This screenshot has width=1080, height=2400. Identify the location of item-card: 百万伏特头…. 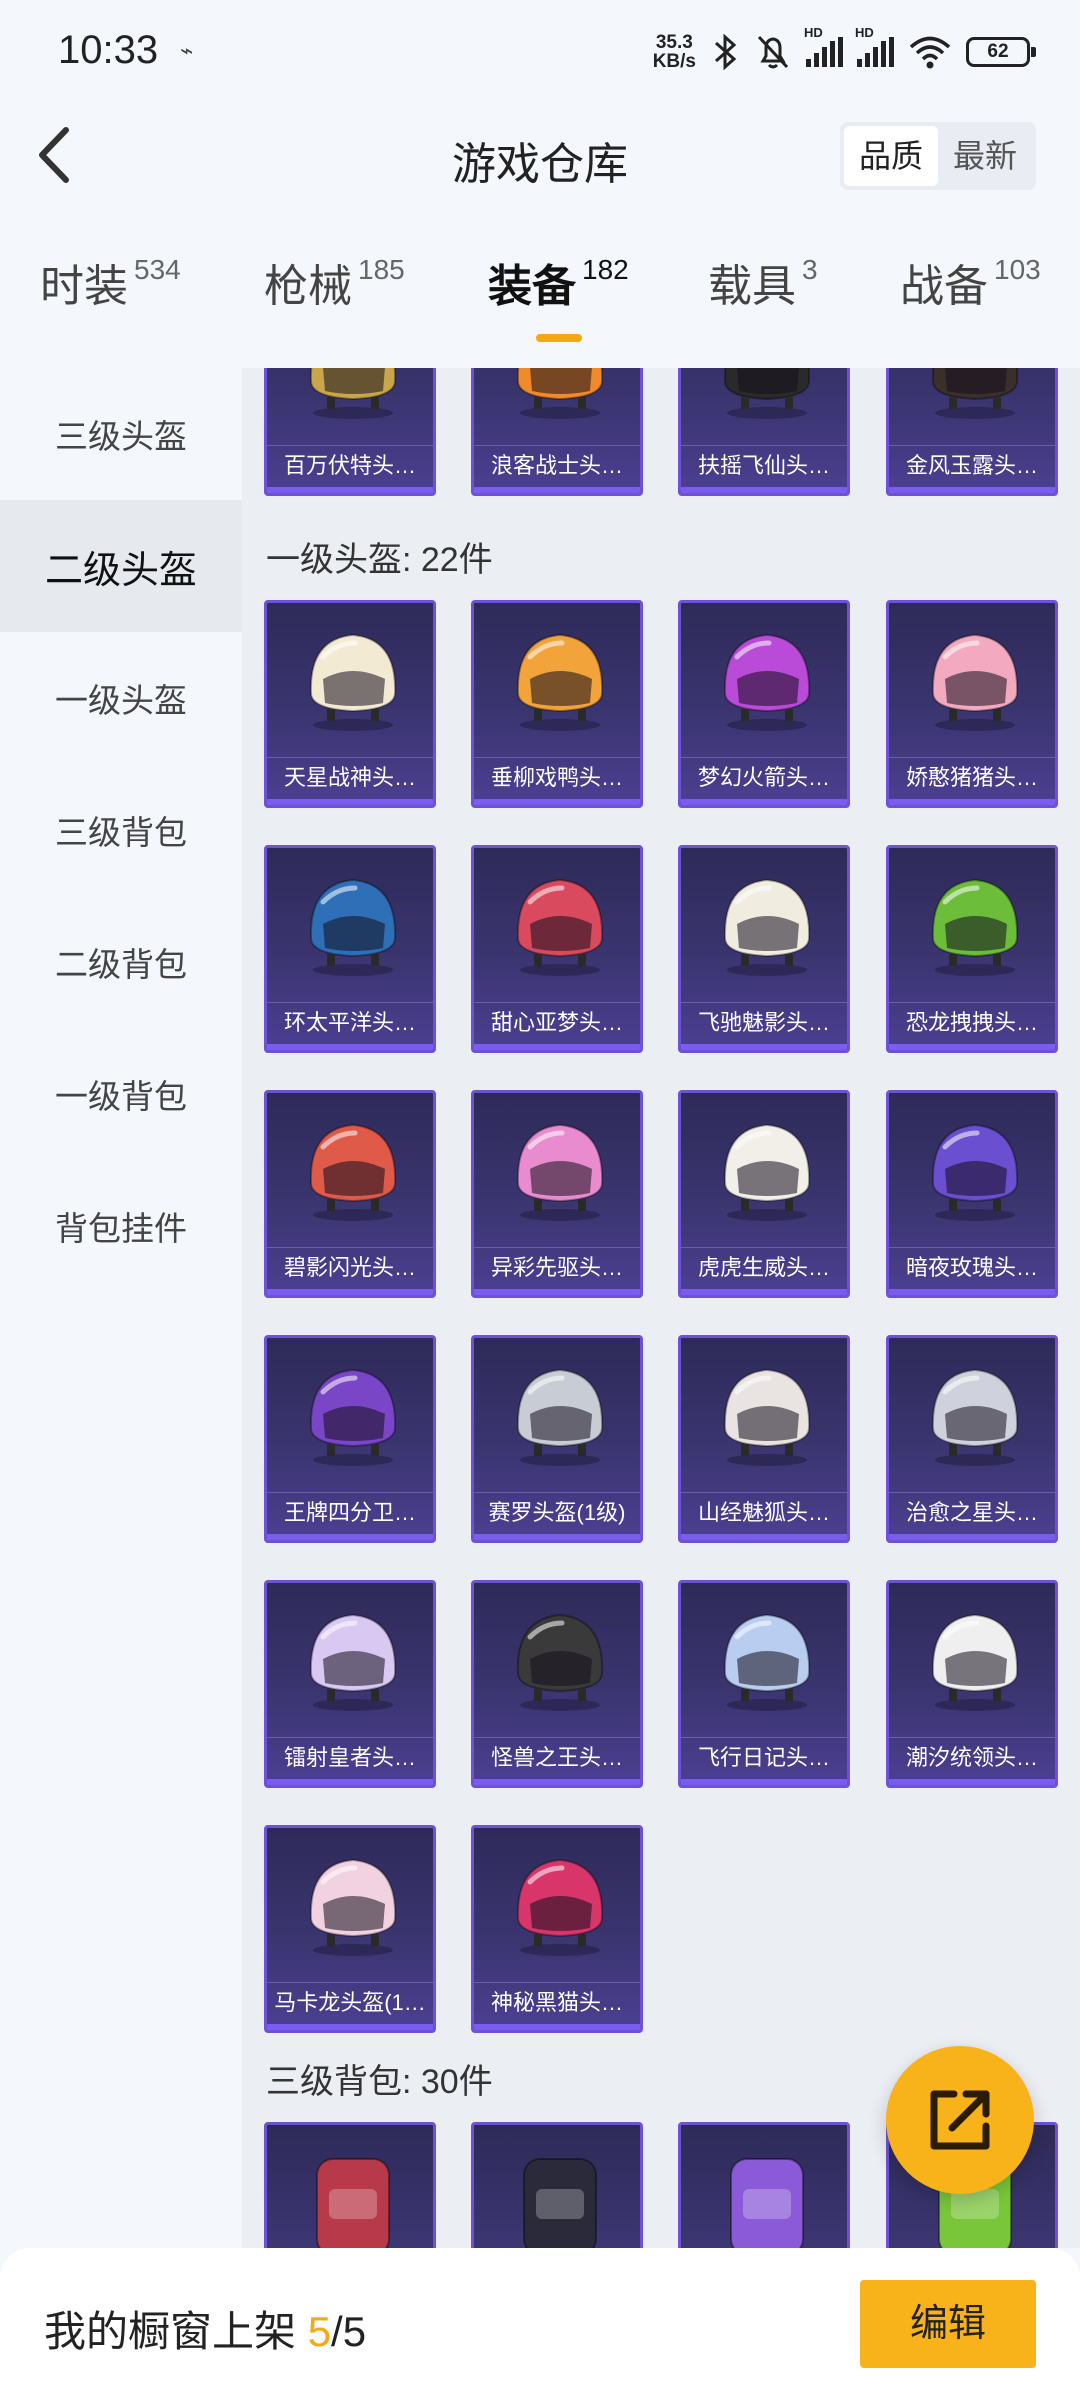
(350, 432).